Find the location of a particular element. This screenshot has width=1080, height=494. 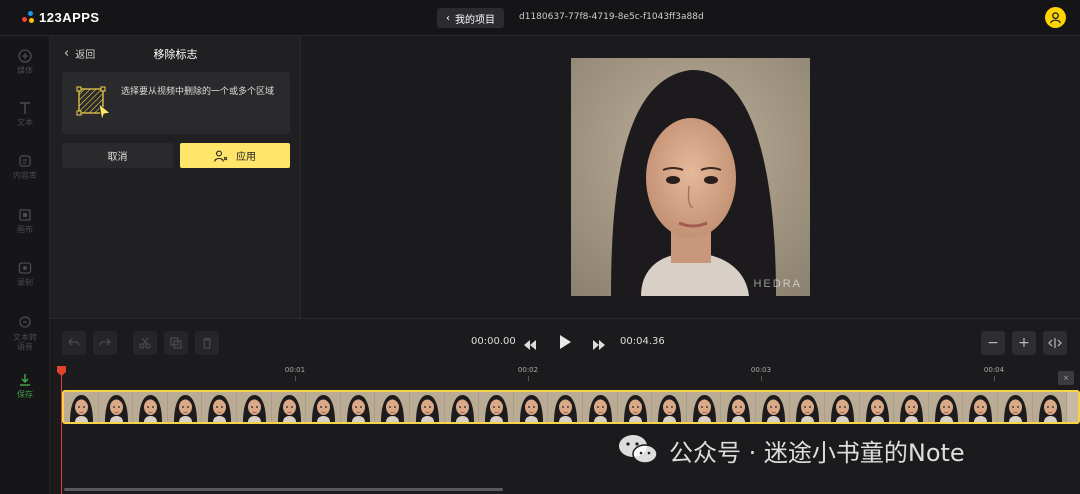

total-time: 00:04.36 is located at coordinates (642, 341).